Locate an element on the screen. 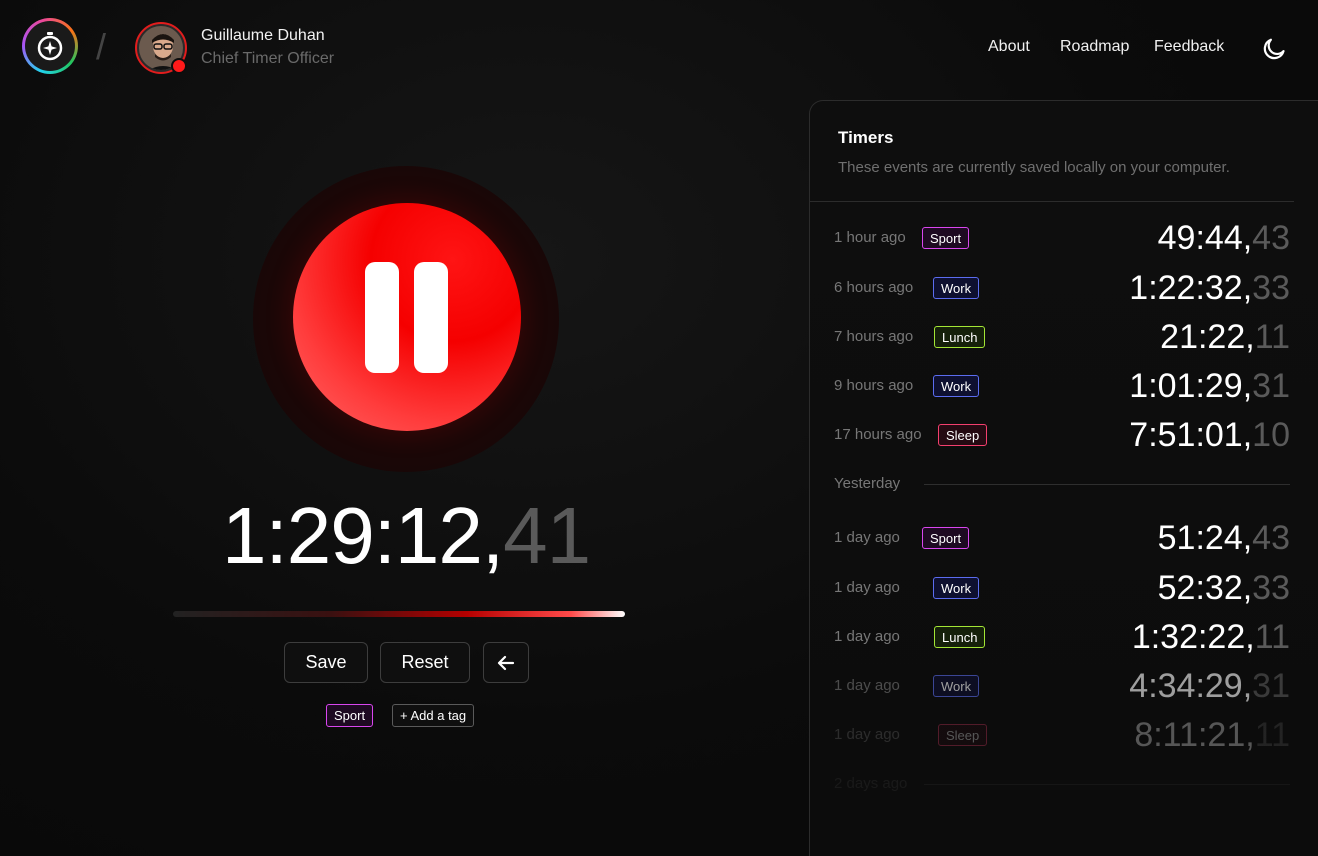 The height and width of the screenshot is (856, 1318). row-duration: 1:01:29,31 is located at coordinates (1209, 386).